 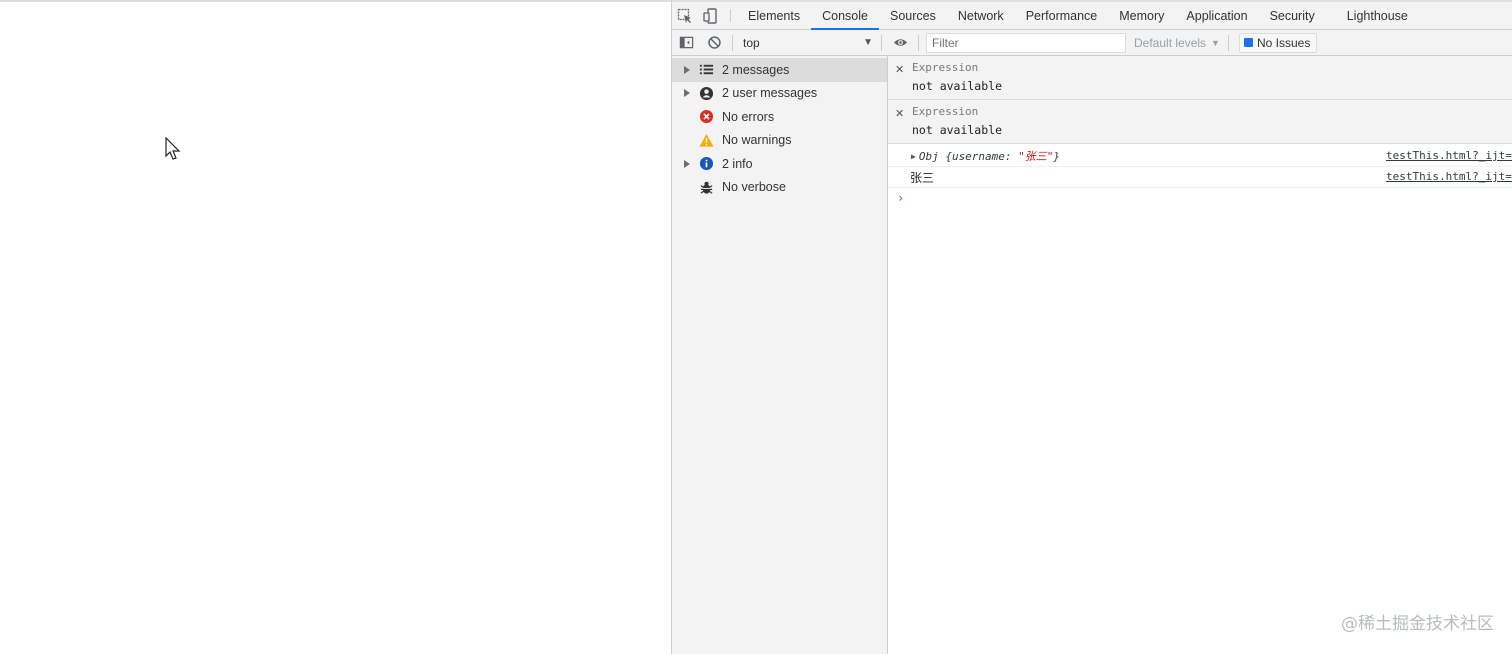 I want to click on tab-console: Console, so click(x=845, y=16).